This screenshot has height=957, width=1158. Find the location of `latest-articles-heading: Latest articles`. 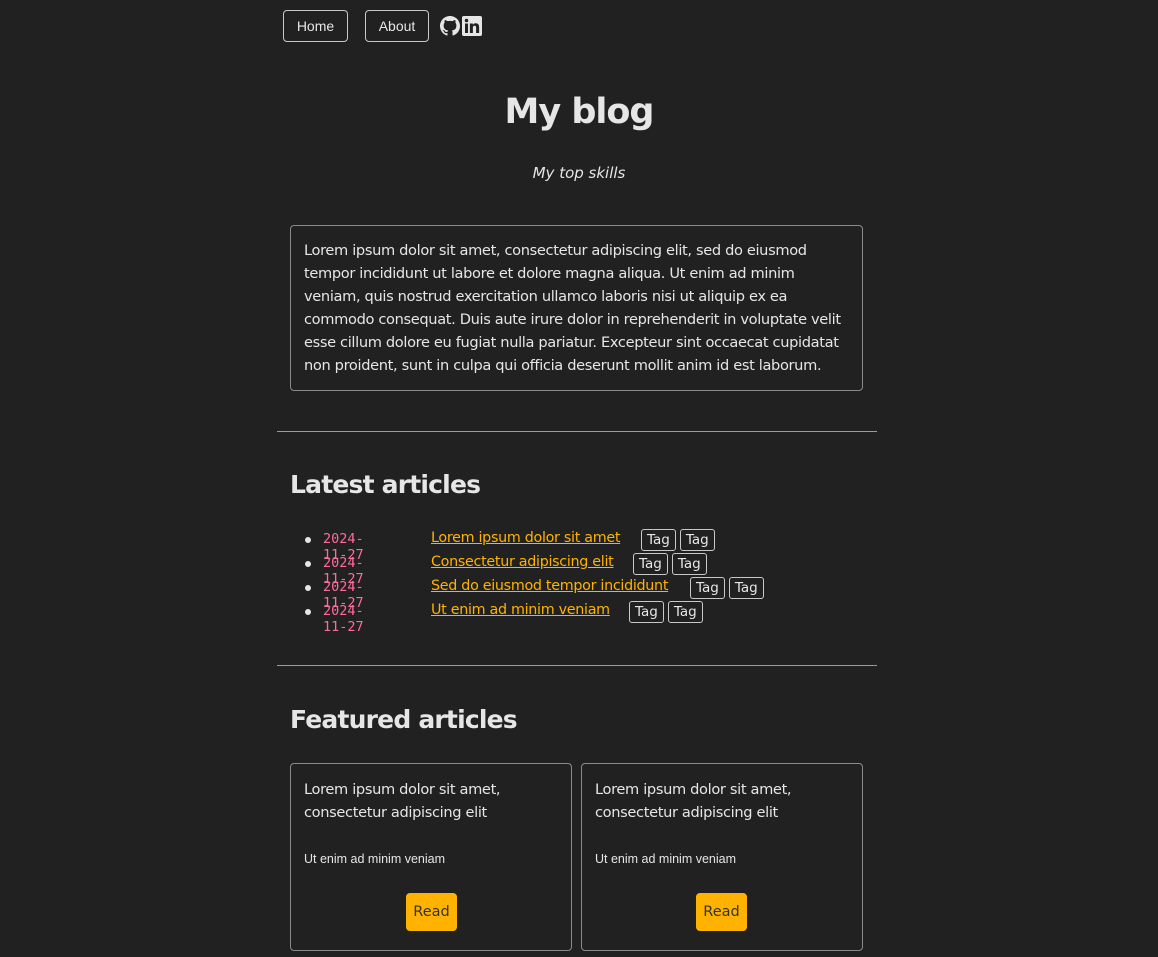

latest-articles-heading: Latest articles is located at coordinates (385, 484).